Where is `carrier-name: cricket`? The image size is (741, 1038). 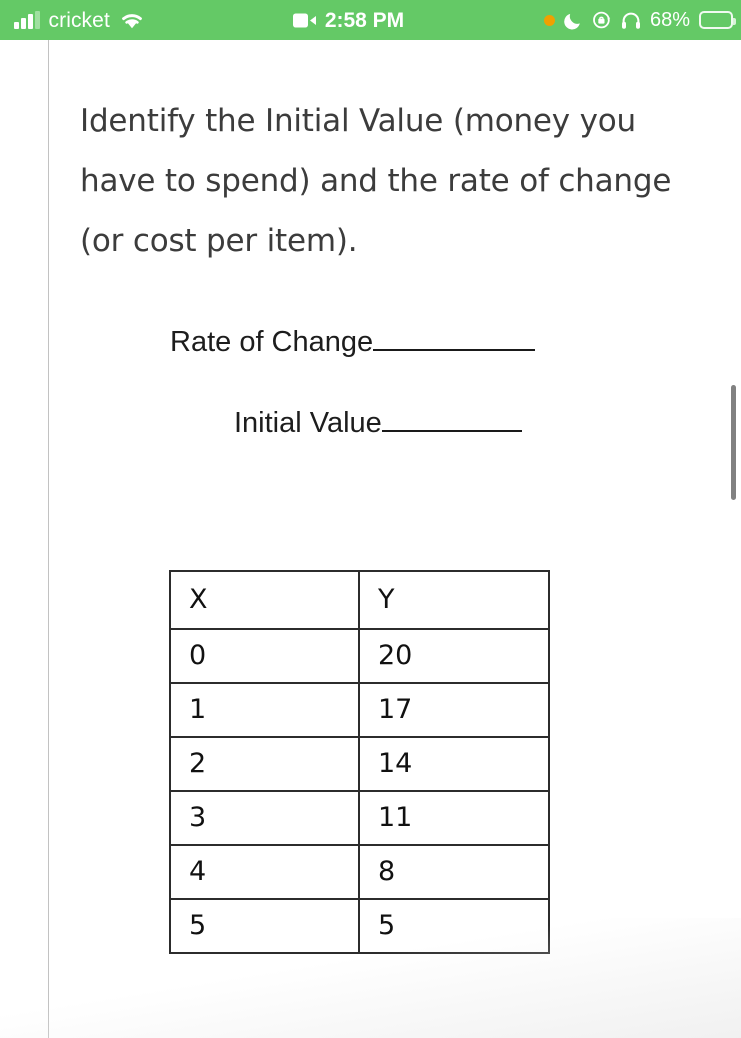
carrier-name: cricket is located at coordinates (79, 20).